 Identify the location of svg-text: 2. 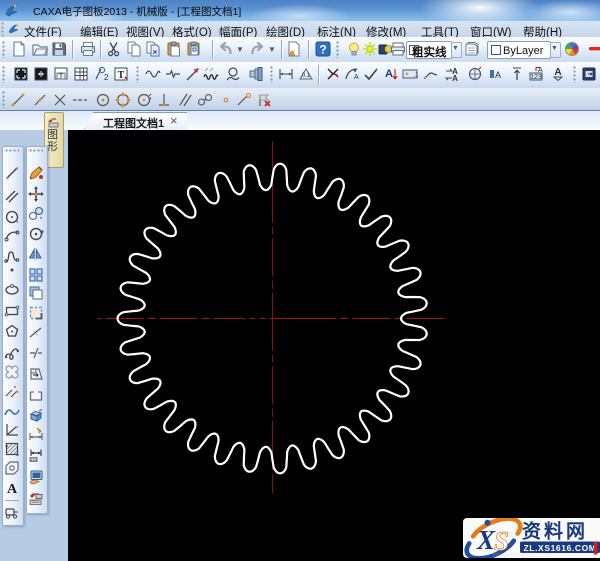
(106, 77).